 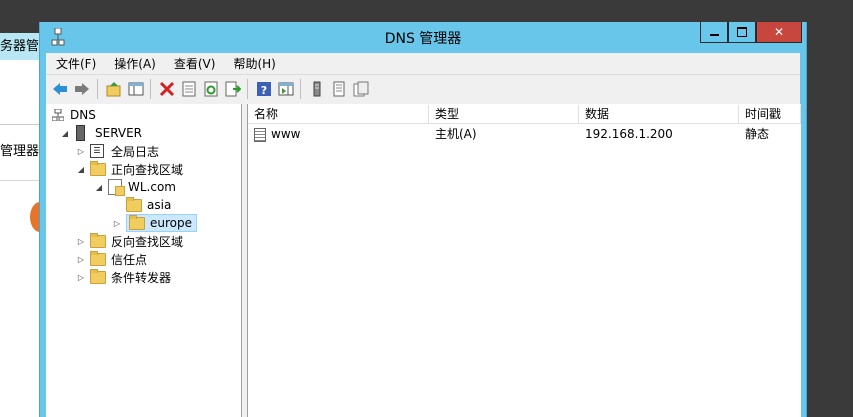 What do you see at coordinates (134, 63) in the screenshot?
I see `menu-action: 操作(A)` at bounding box center [134, 63].